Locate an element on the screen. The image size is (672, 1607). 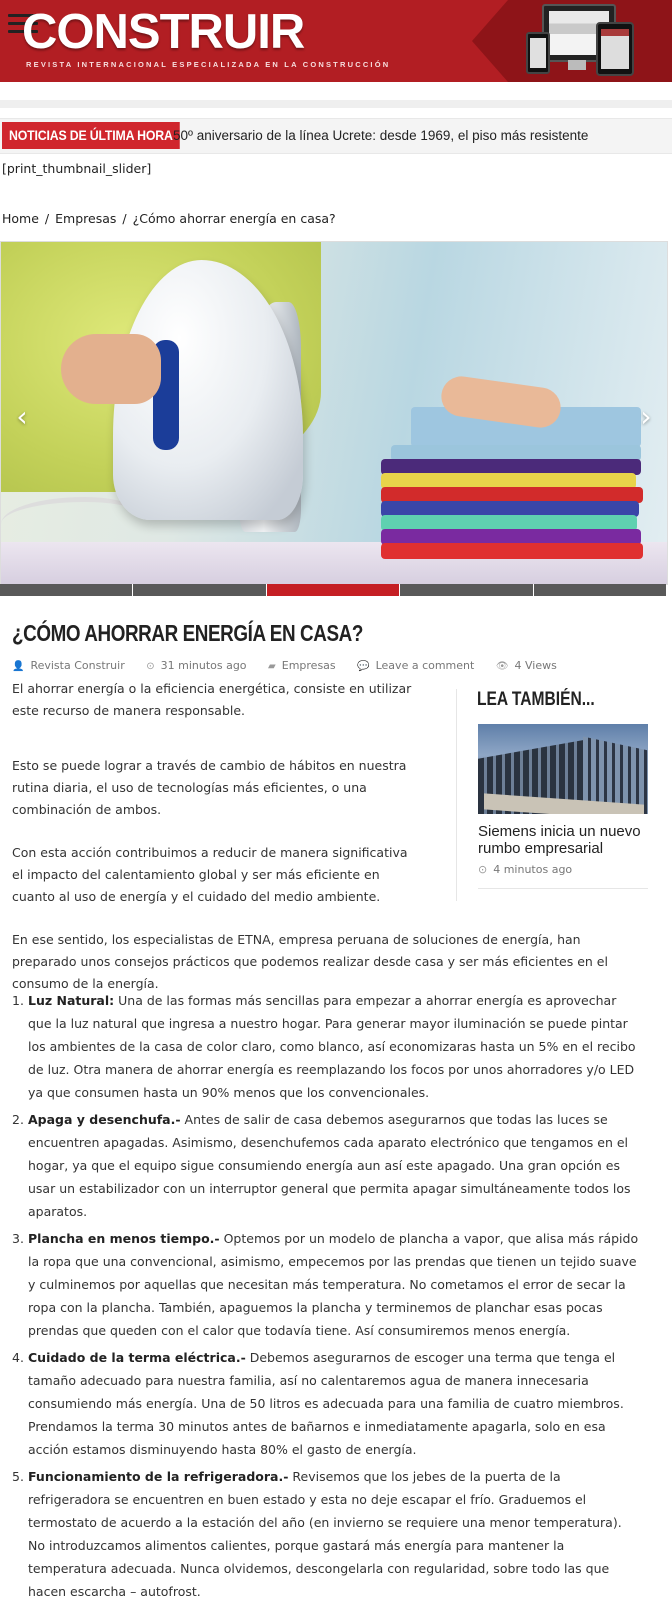
slide-hand-left is located at coordinates (111, 369).